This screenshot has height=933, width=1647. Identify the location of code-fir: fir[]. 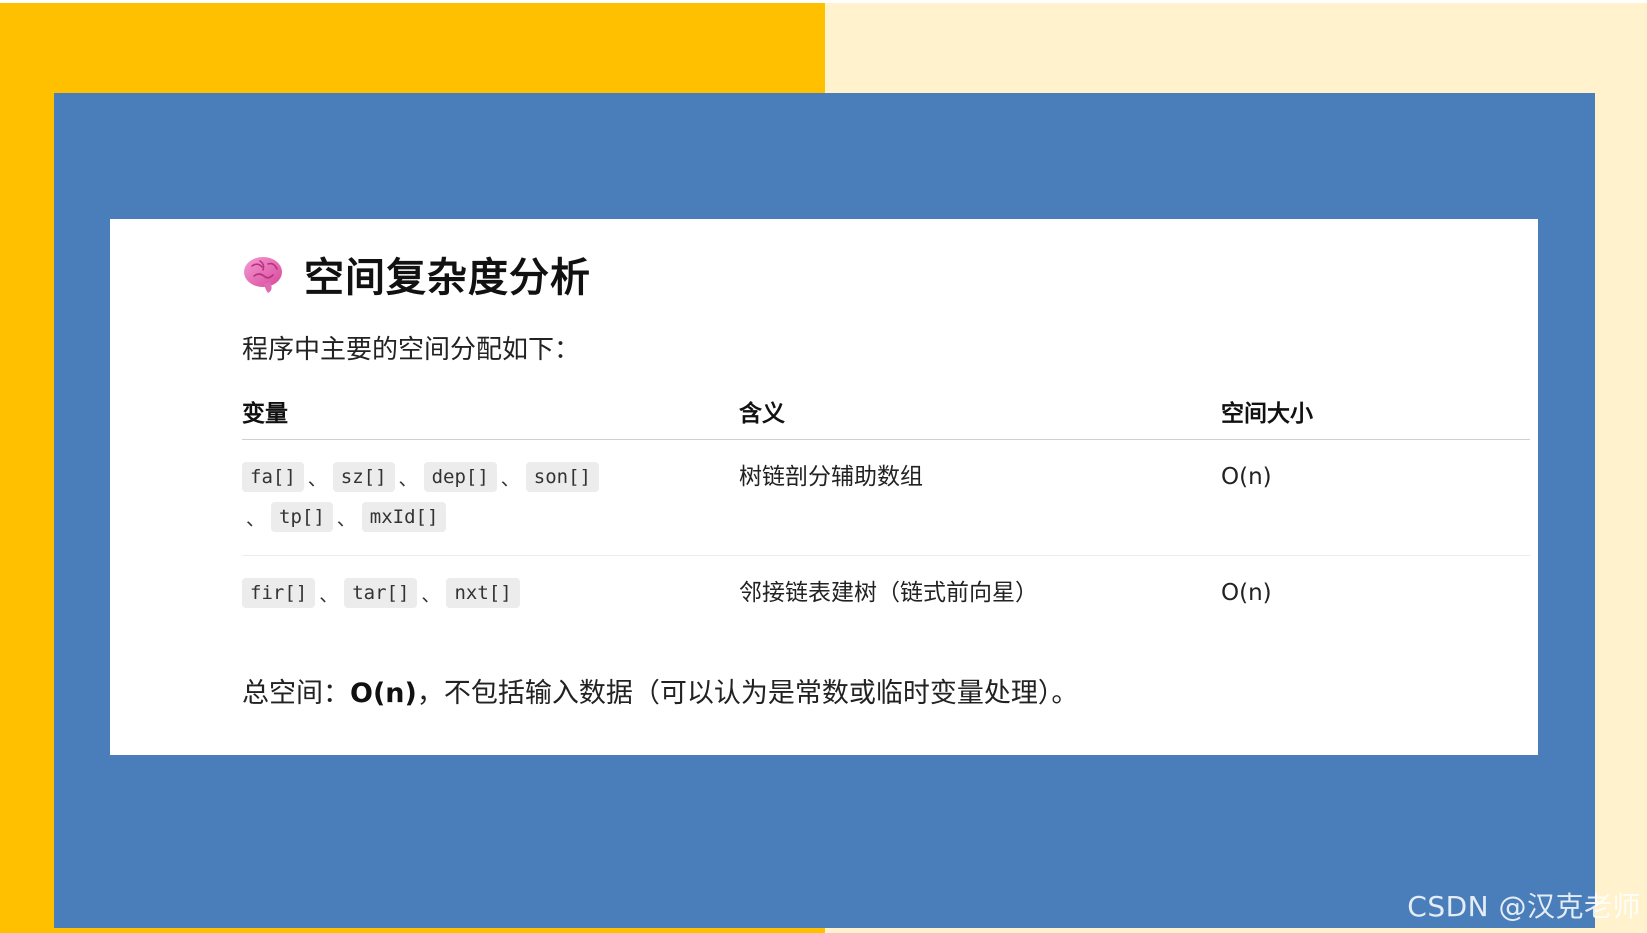
(279, 593).